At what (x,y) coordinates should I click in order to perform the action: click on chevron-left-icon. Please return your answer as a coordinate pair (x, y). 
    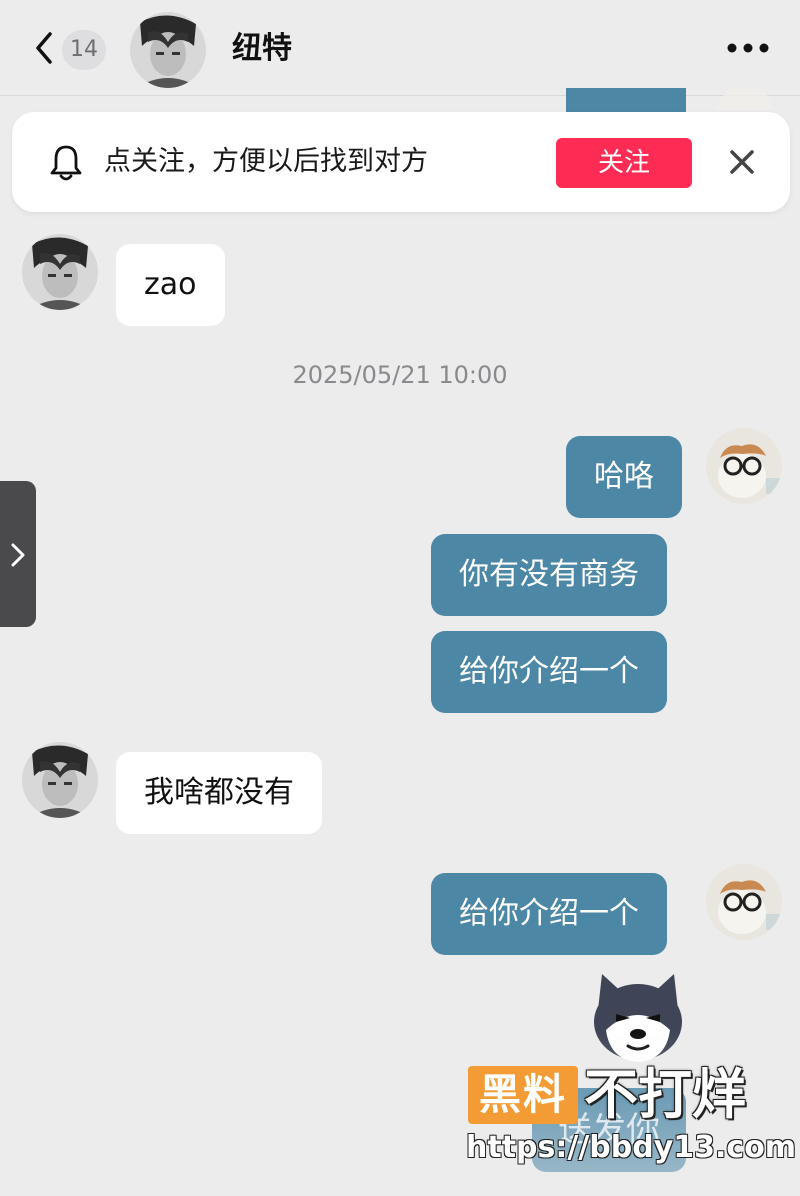
    Looking at the image, I should click on (44, 48).